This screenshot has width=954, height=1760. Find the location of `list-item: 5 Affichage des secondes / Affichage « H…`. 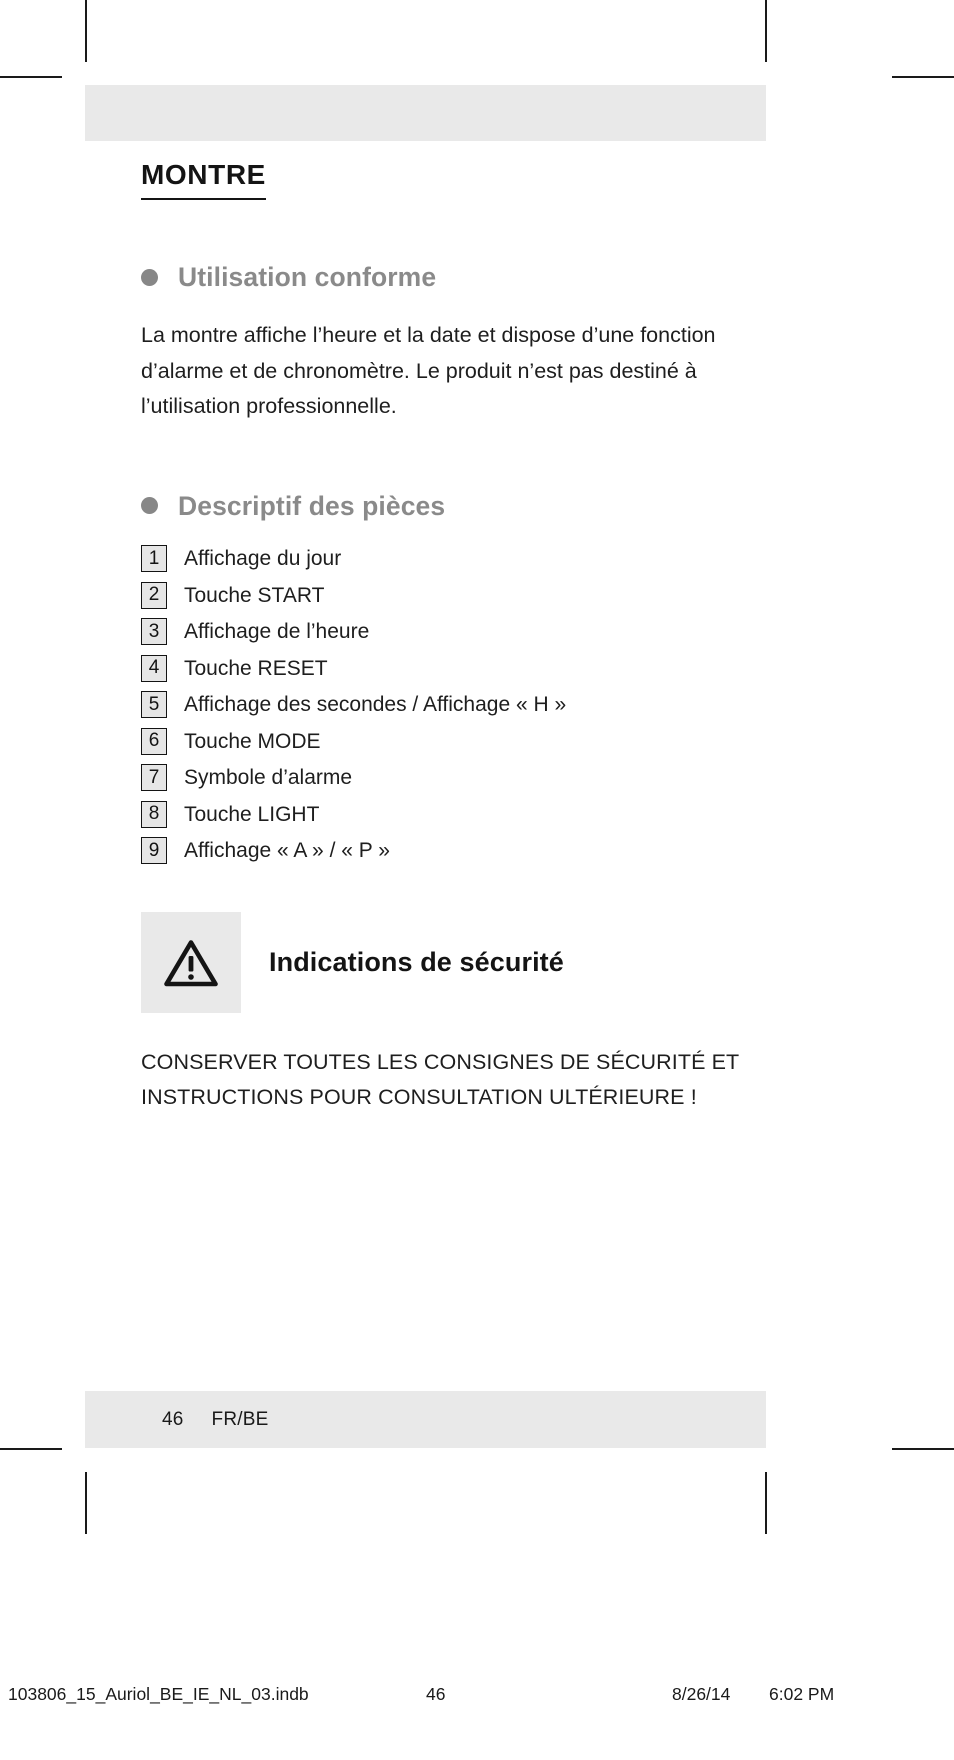

list-item: 5 Affichage des secondes / Affichage « H… is located at coordinates (453, 705).